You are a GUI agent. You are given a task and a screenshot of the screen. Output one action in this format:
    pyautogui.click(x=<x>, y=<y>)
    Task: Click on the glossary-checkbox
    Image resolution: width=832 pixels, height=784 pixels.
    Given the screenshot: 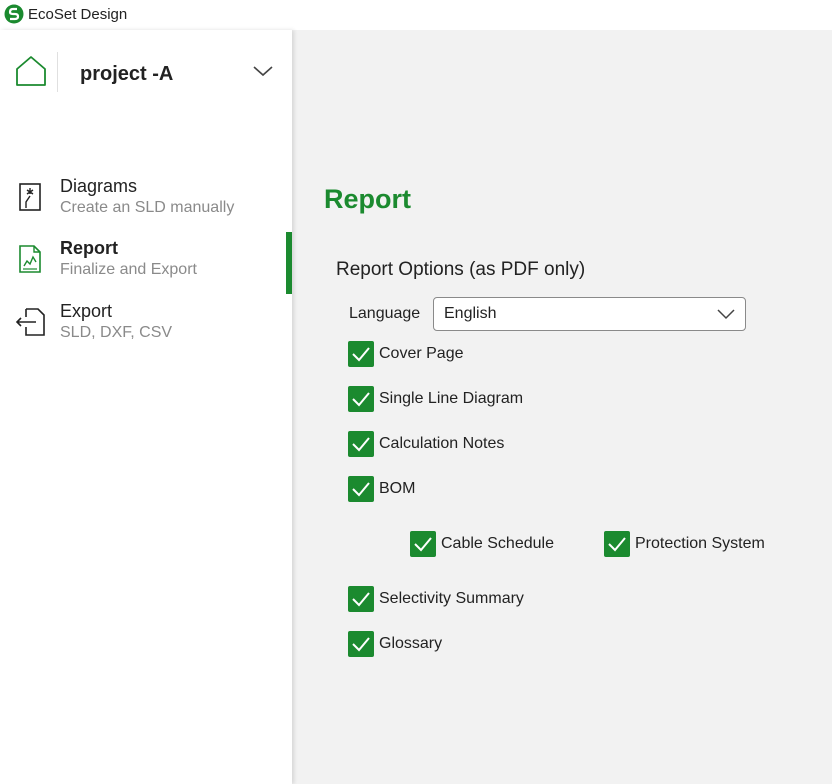 What is the action you would take?
    pyautogui.click(x=361, y=644)
    